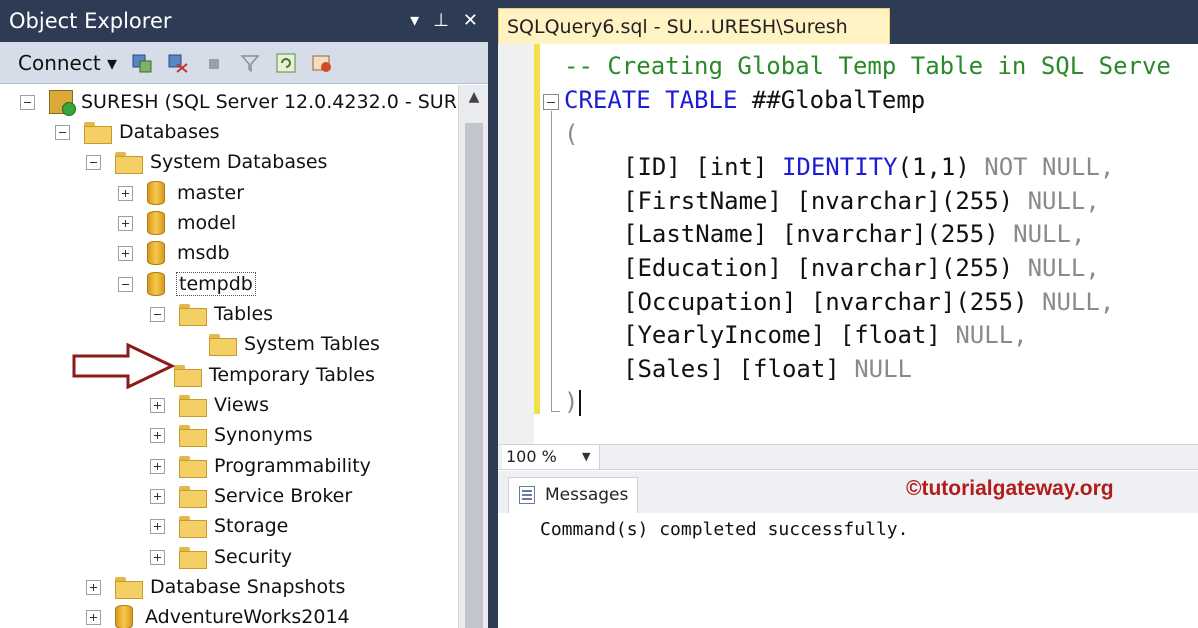  Describe the element at coordinates (587, 495) in the screenshot. I see `messages-tab-label: Messages` at that location.